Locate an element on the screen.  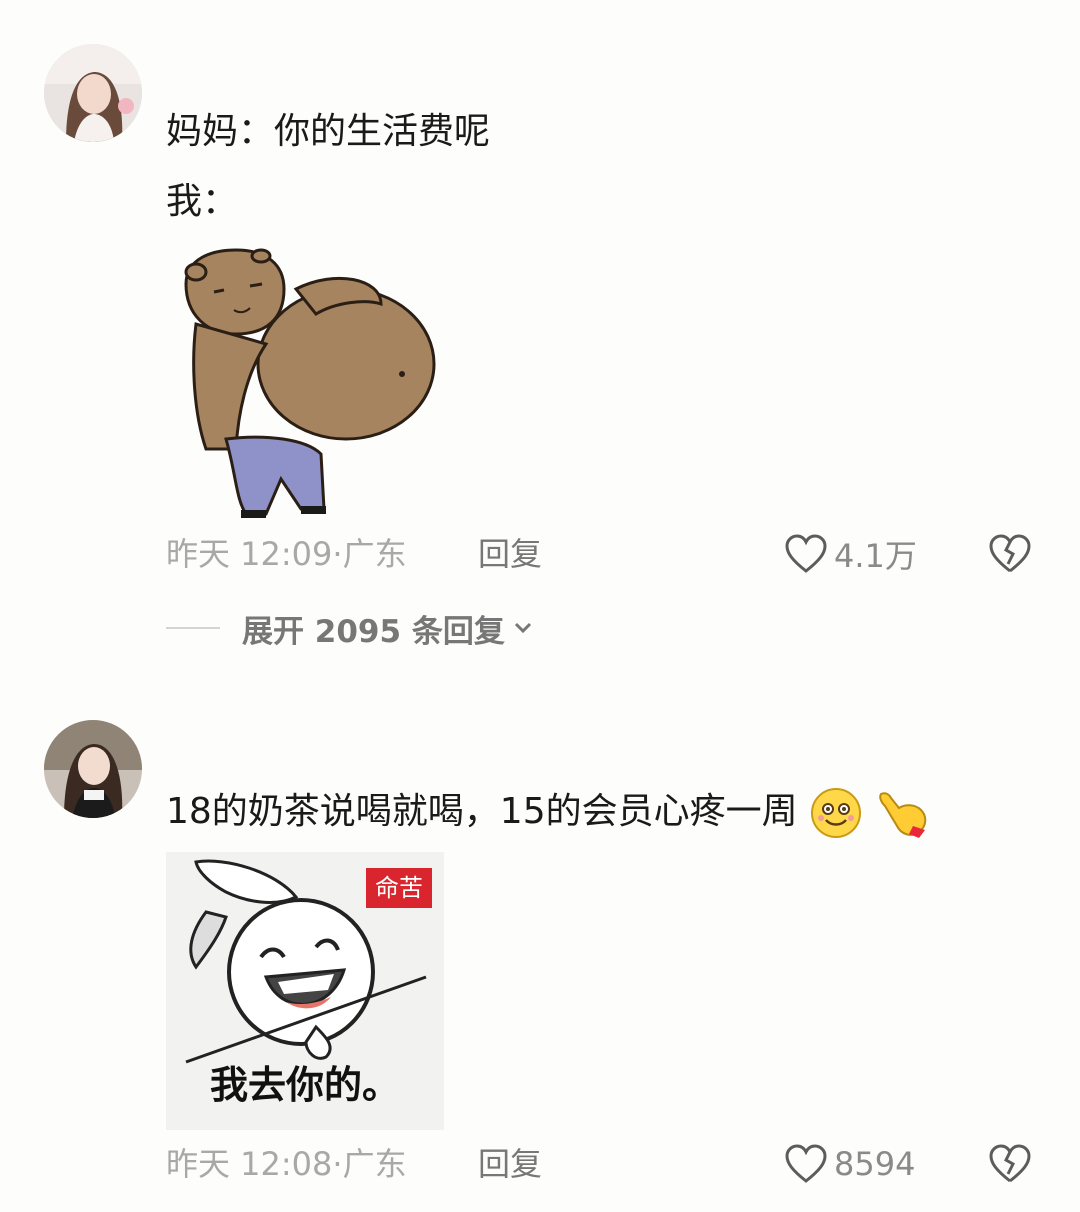
comment-text: 我： is located at coordinates (202, 201).